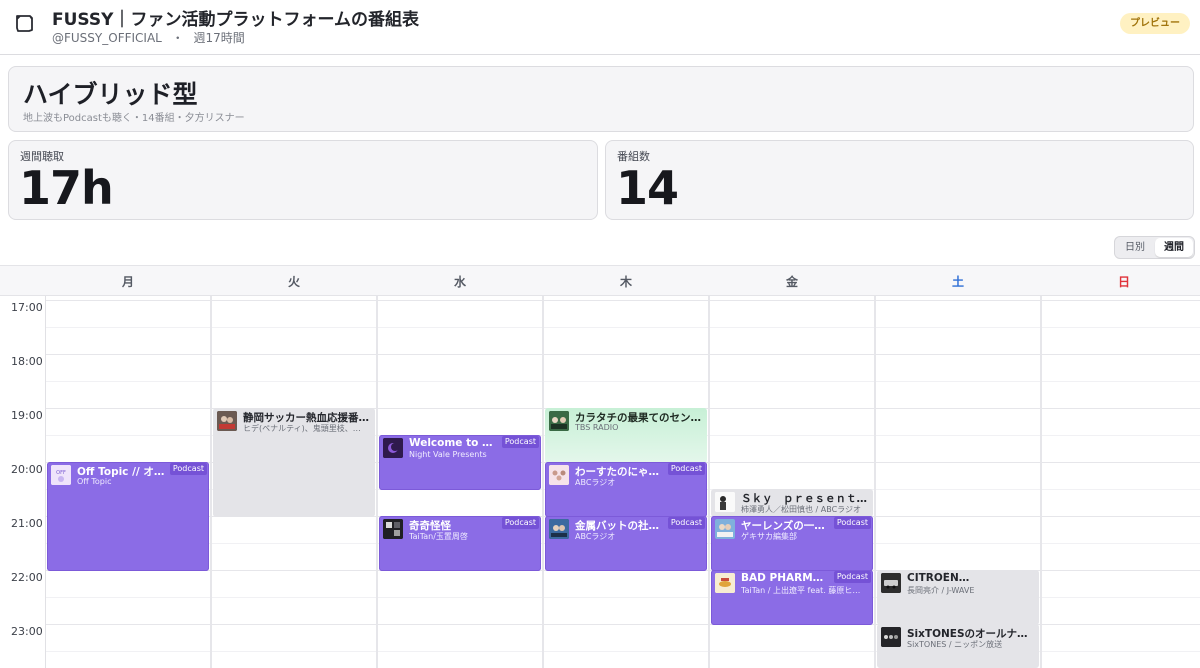 This screenshot has height=668, width=1200. What do you see at coordinates (27, 631) in the screenshot?
I see `time-label: 23:00` at bounding box center [27, 631].